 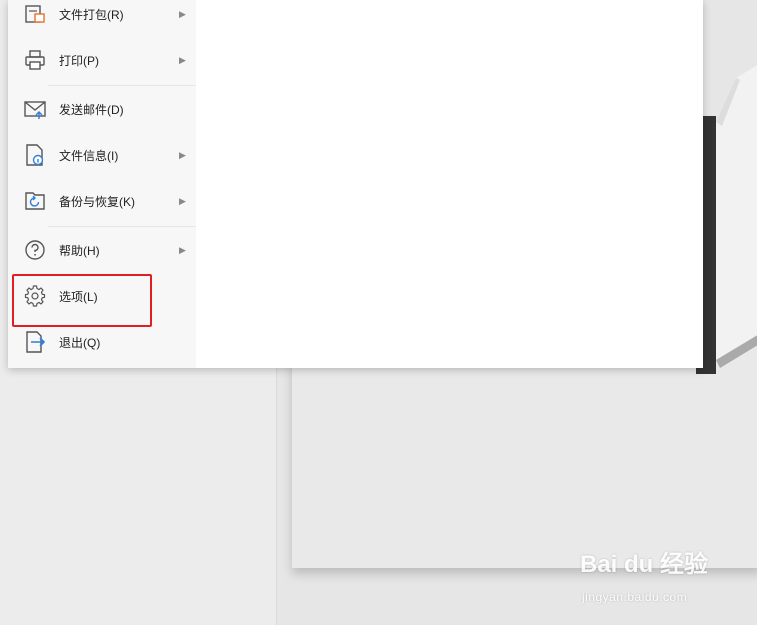 I want to click on book-illustration, so click(x=726, y=219).